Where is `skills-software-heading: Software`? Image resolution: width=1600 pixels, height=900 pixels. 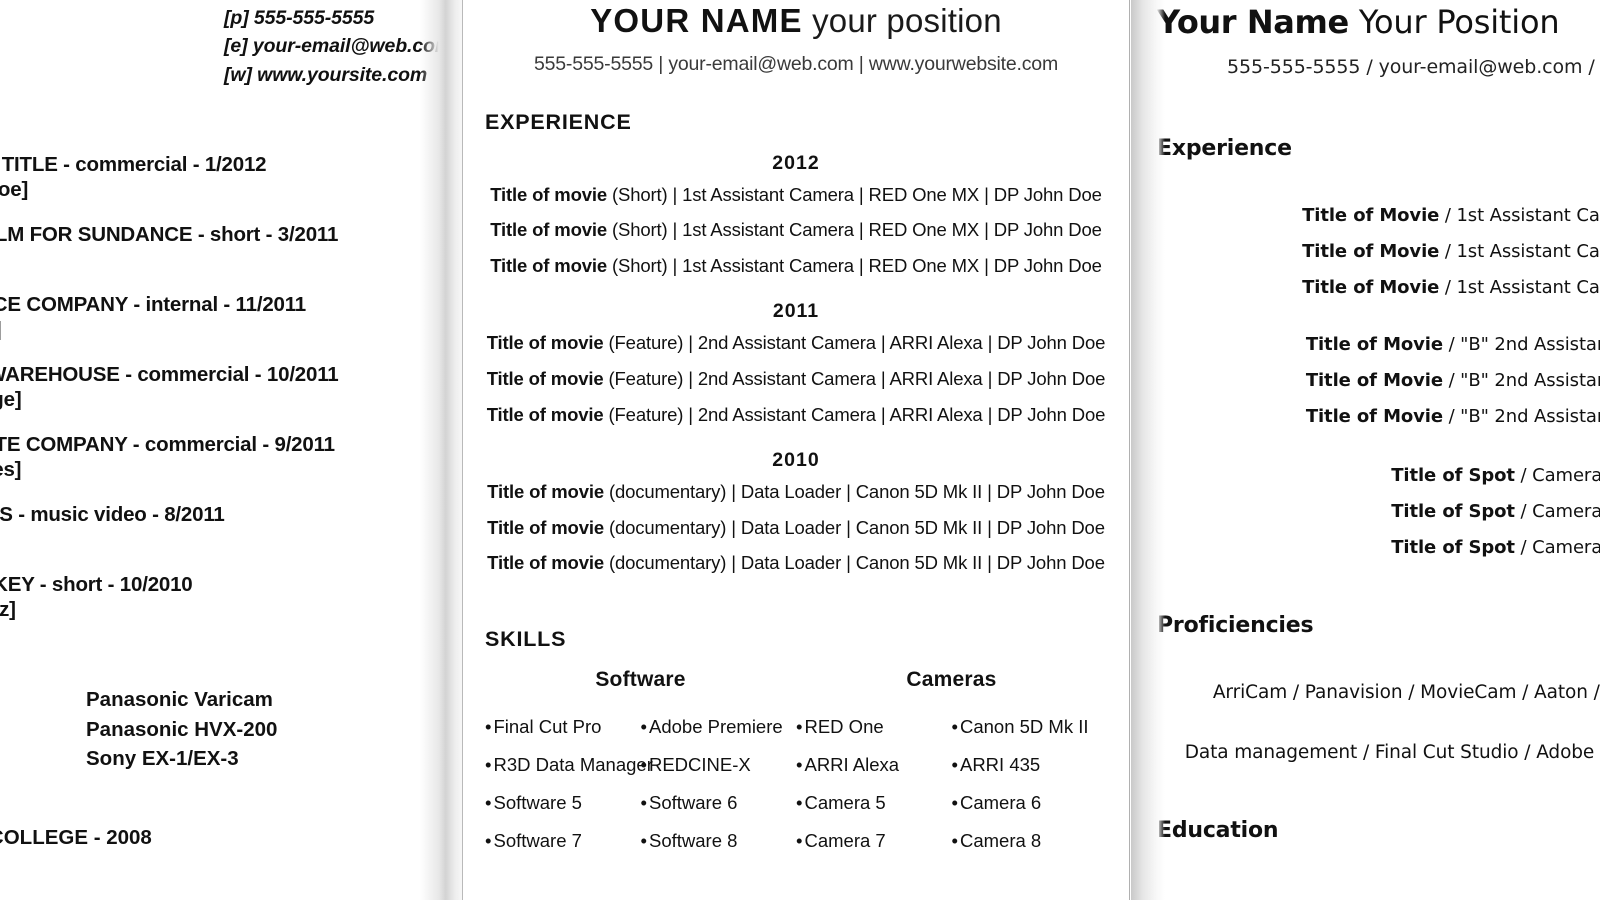
skills-software-heading: Software is located at coordinates (640, 679).